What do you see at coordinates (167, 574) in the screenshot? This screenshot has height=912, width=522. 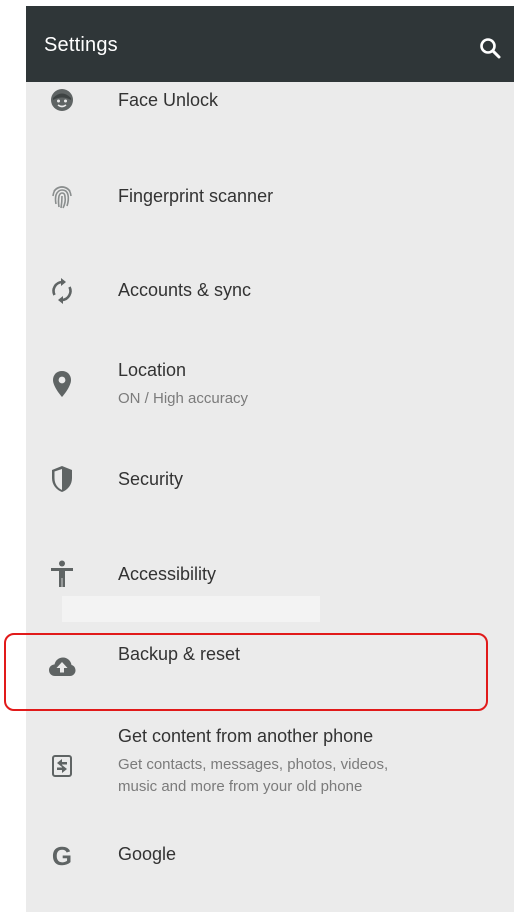 I see `settings-item-label: Accessibility` at bounding box center [167, 574].